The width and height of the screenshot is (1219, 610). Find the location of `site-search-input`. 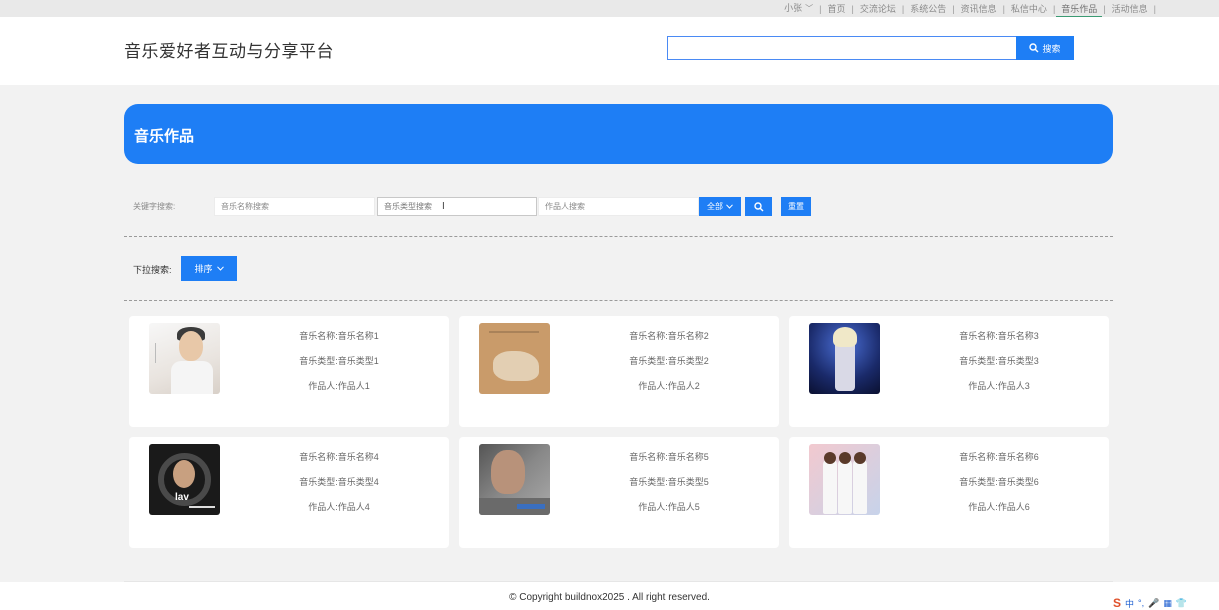

site-search-input is located at coordinates (842, 48).